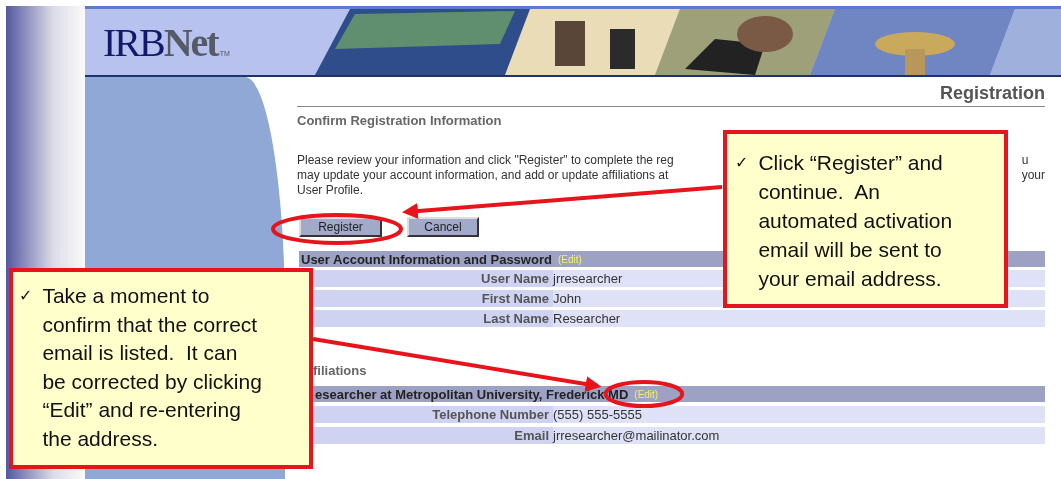  What do you see at coordinates (1033, 175) in the screenshot?
I see `intro-text: your` at bounding box center [1033, 175].